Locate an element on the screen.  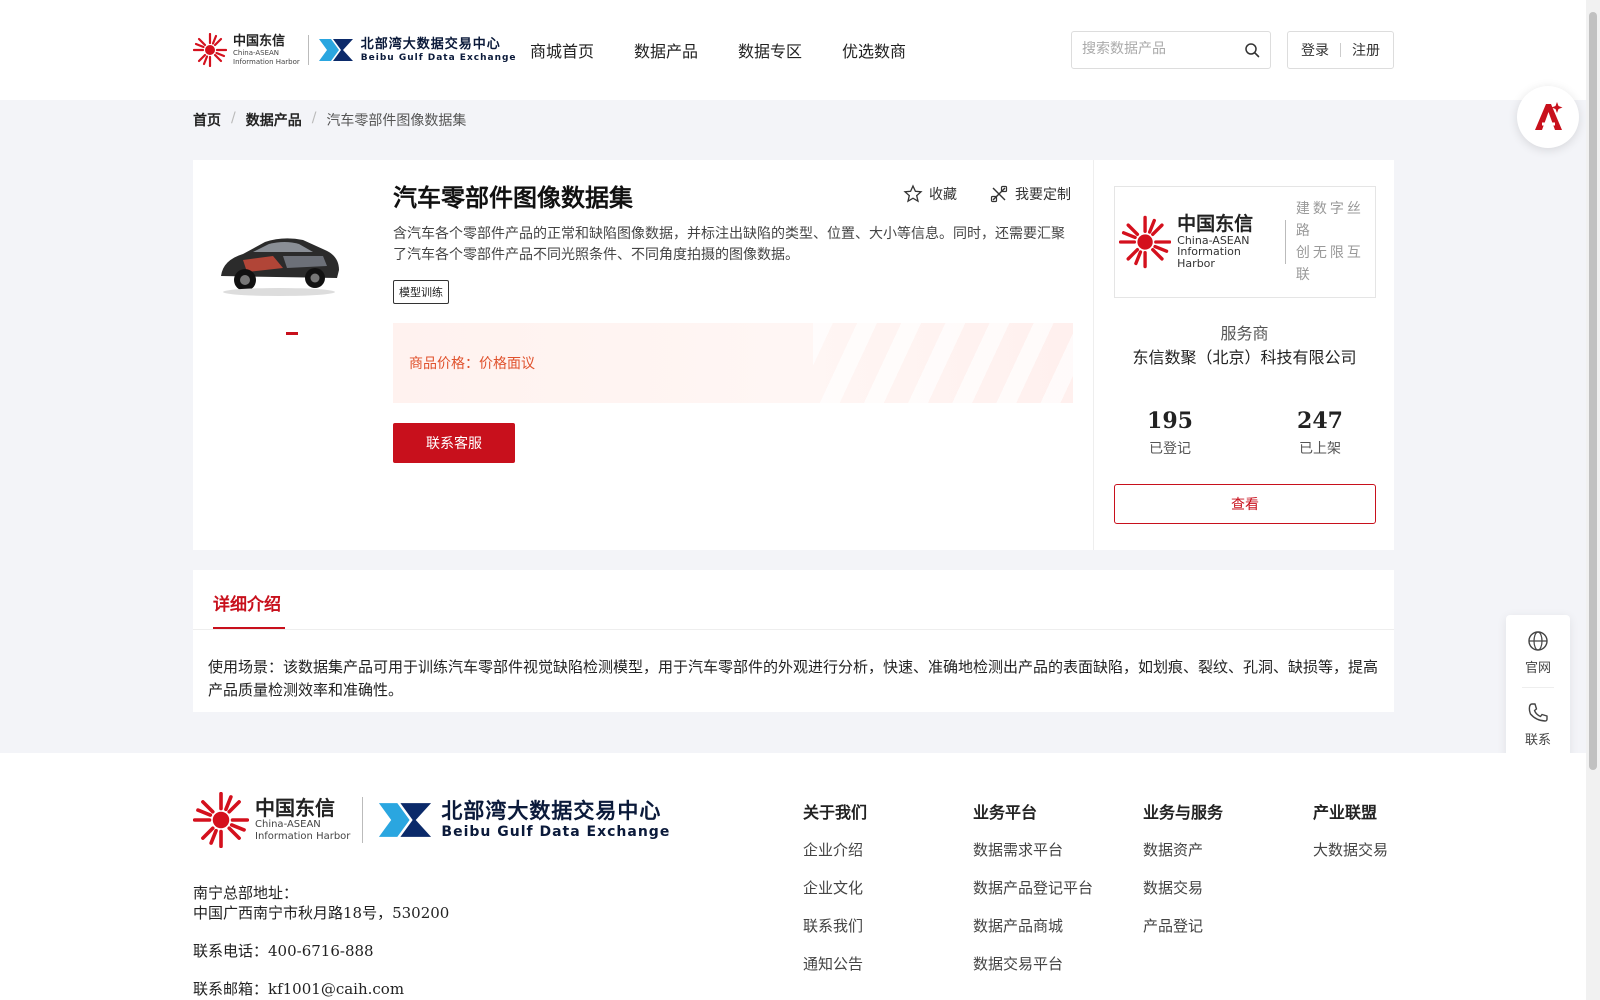
logo-en-line2: Information Harbor is located at coordinates (266, 61).